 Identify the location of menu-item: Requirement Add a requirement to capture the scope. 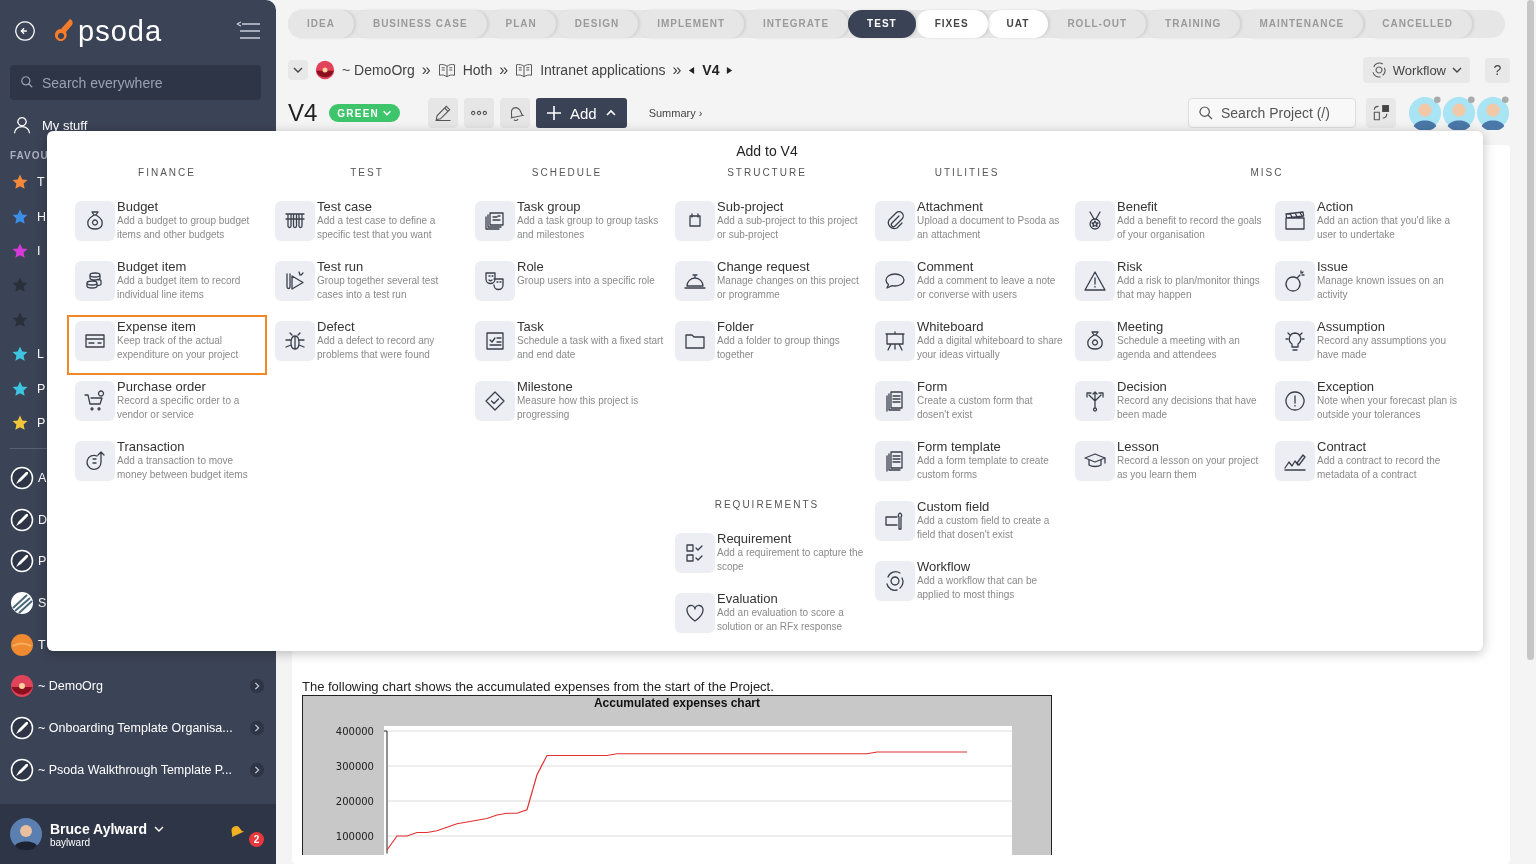
(767, 557).